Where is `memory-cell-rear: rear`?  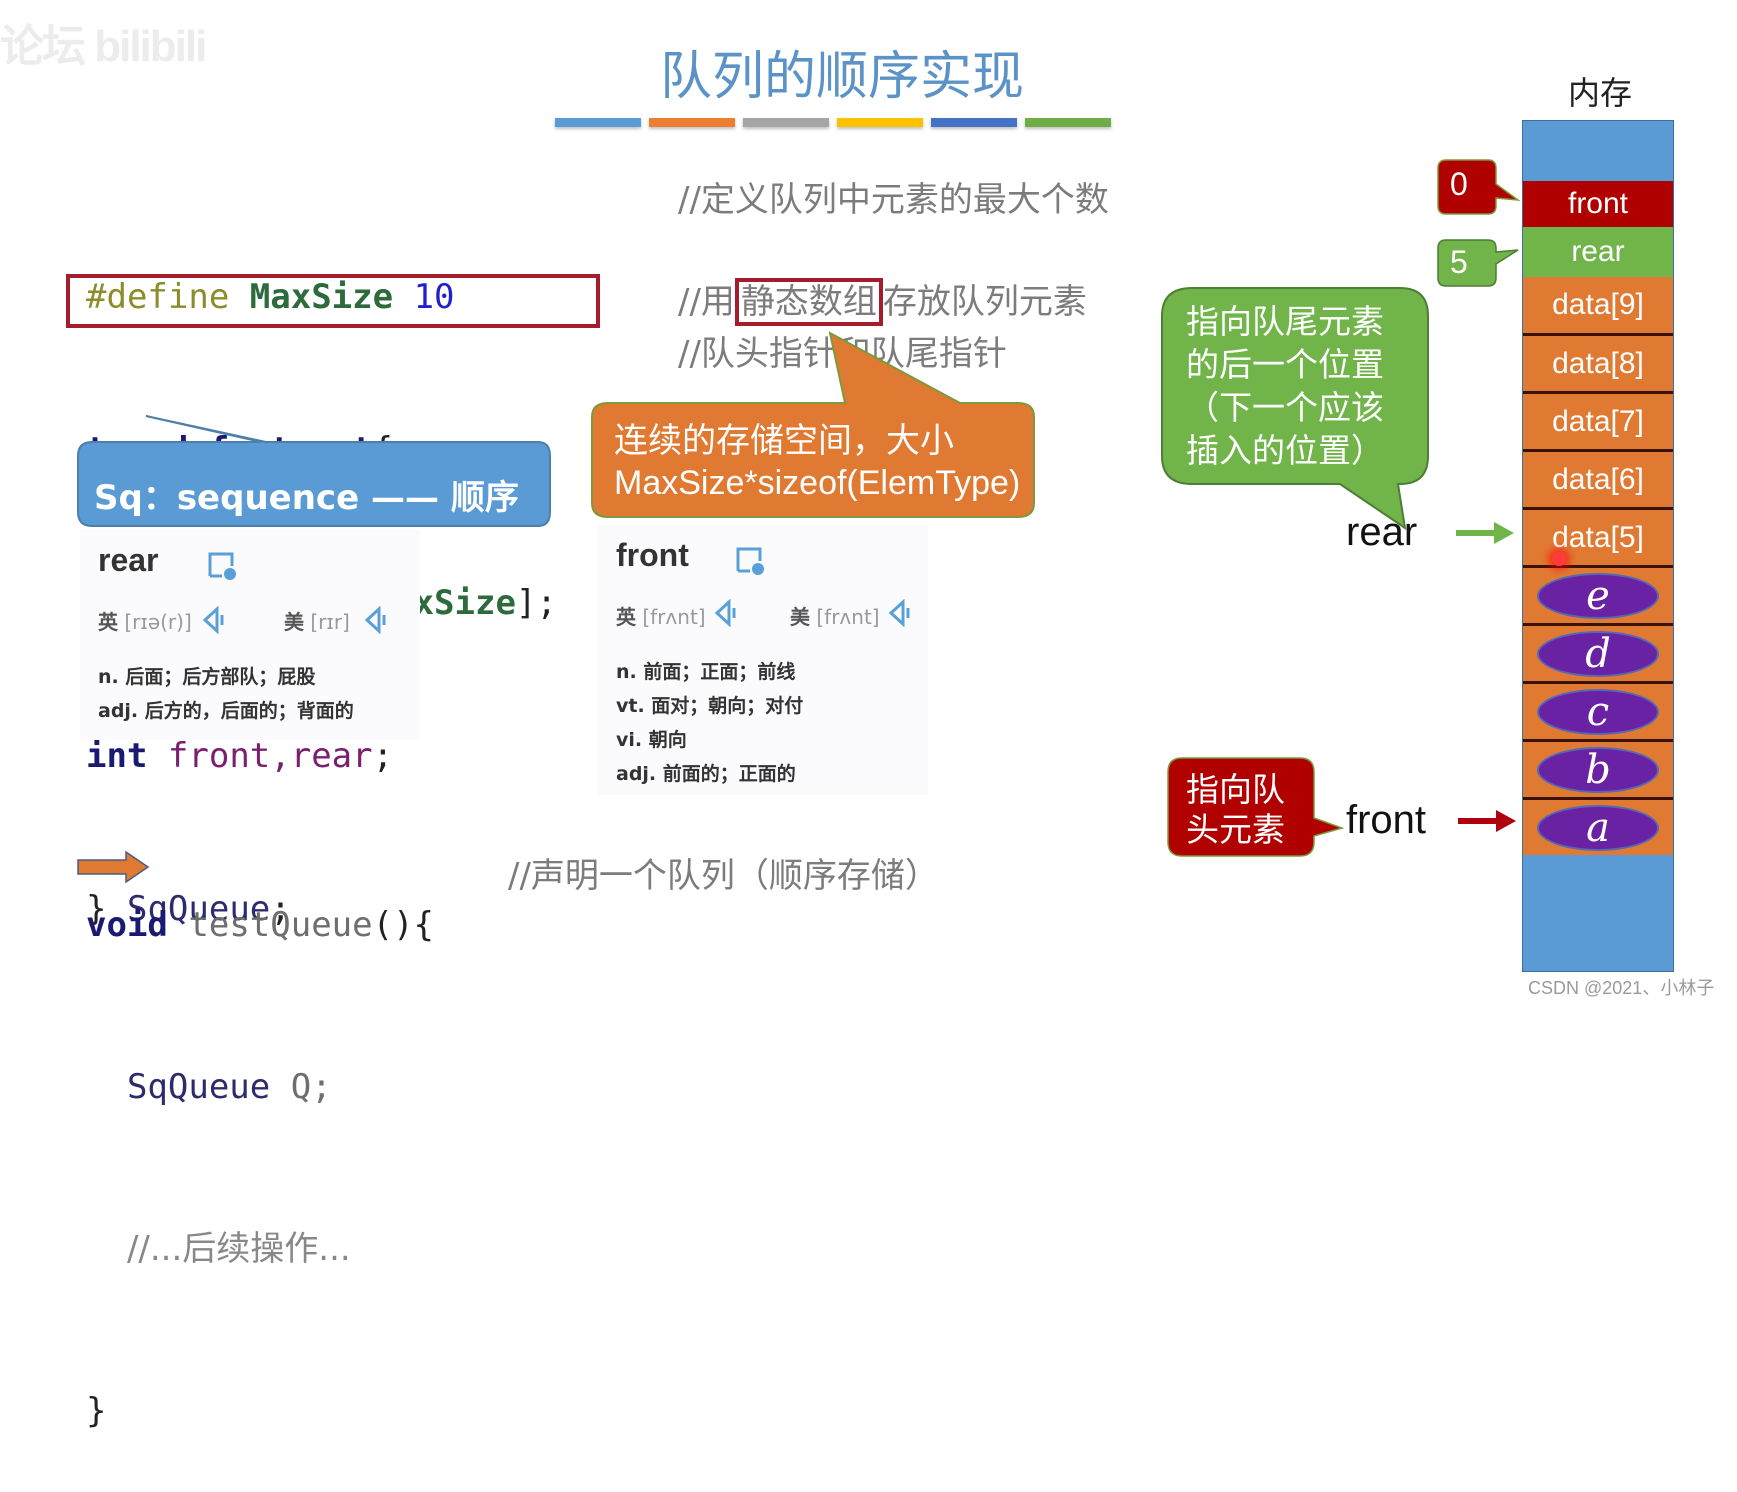 memory-cell-rear: rear is located at coordinates (1598, 252).